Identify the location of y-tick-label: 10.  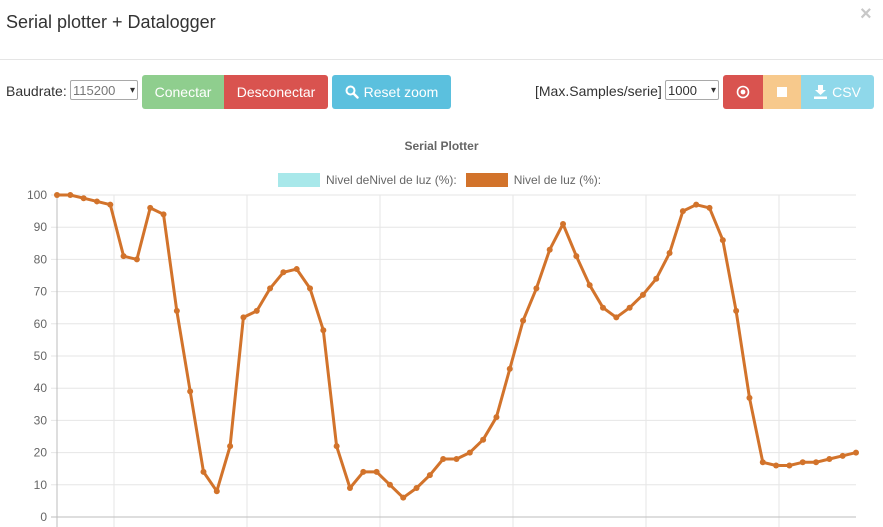
(41, 485).